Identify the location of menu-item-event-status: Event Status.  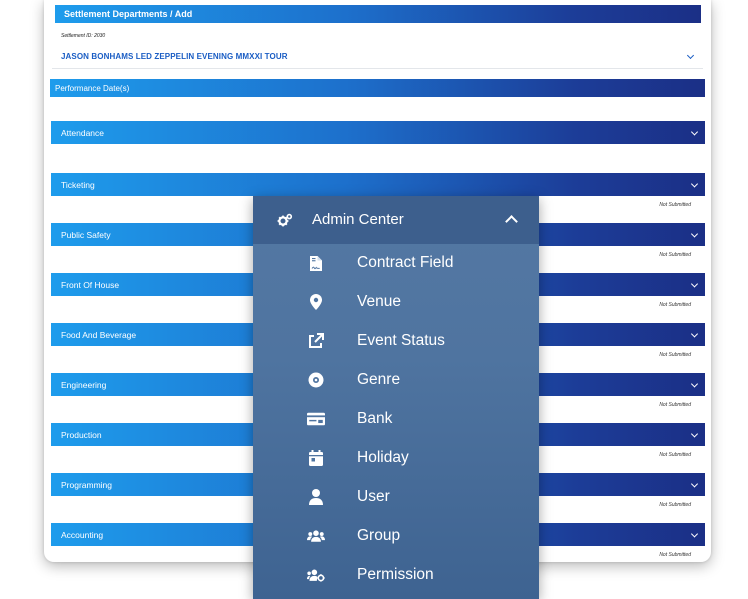
(396, 341).